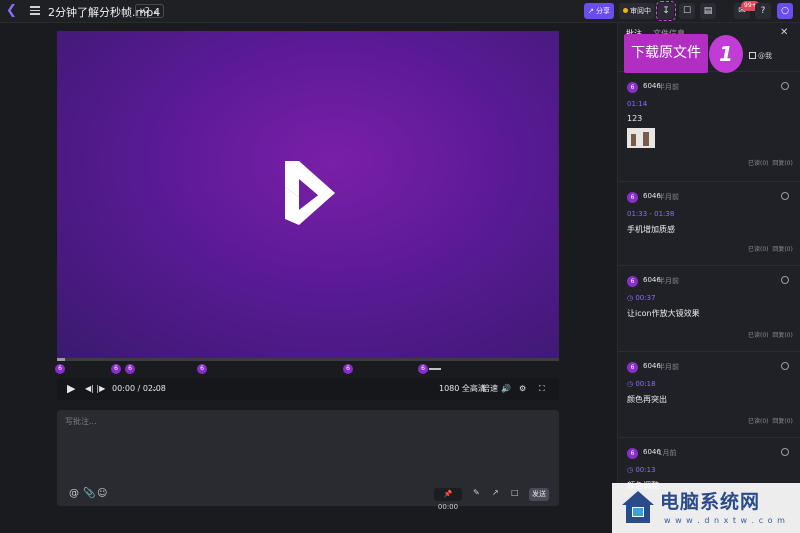  I want to click on speed-select: 倍速, so click(490, 389).